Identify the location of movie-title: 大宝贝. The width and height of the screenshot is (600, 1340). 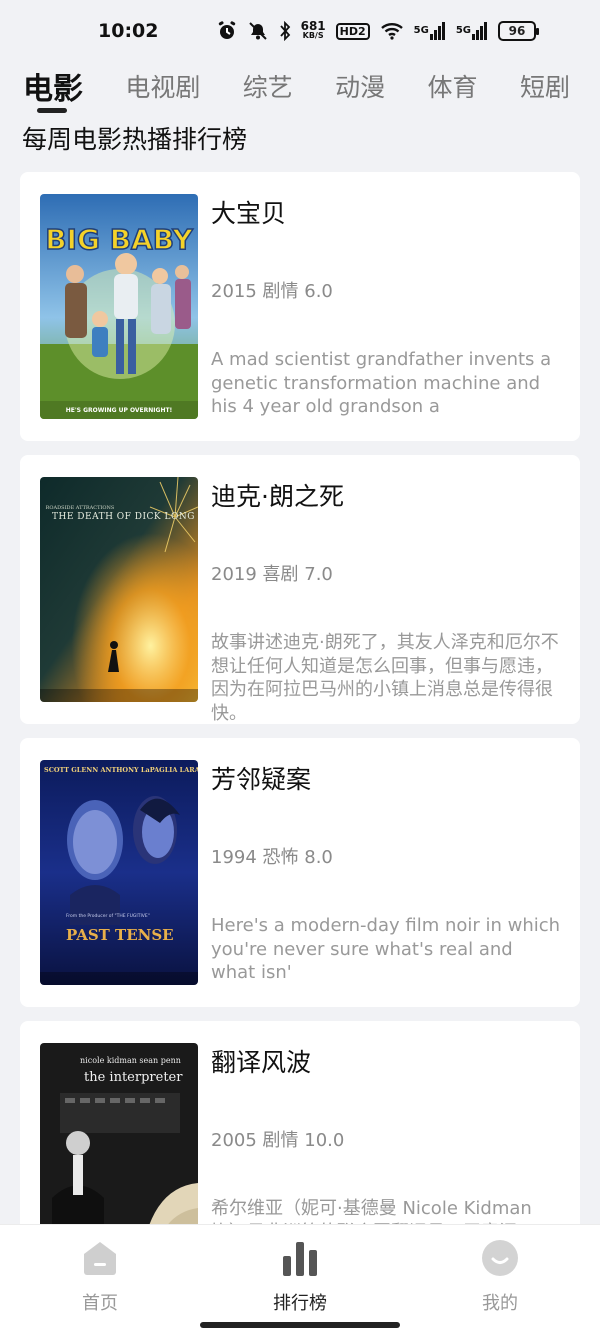
(249, 213).